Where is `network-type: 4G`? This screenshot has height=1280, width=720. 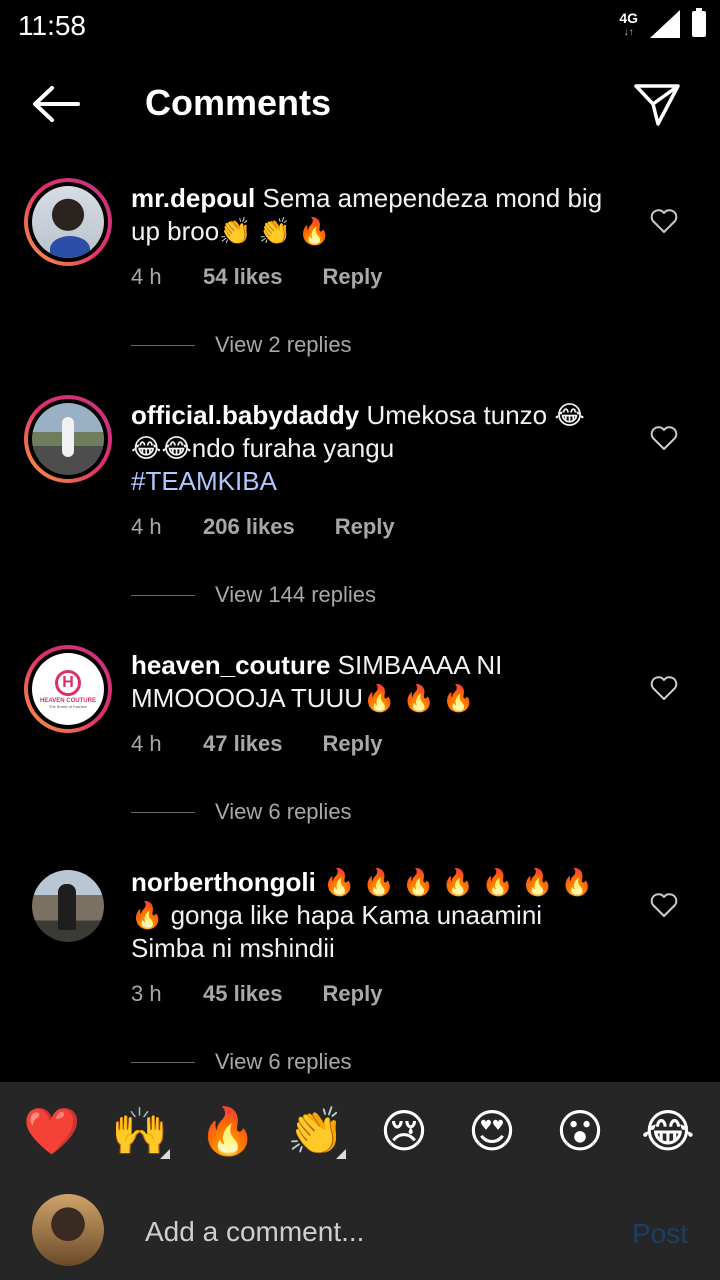
network-type: 4G is located at coordinates (628, 18).